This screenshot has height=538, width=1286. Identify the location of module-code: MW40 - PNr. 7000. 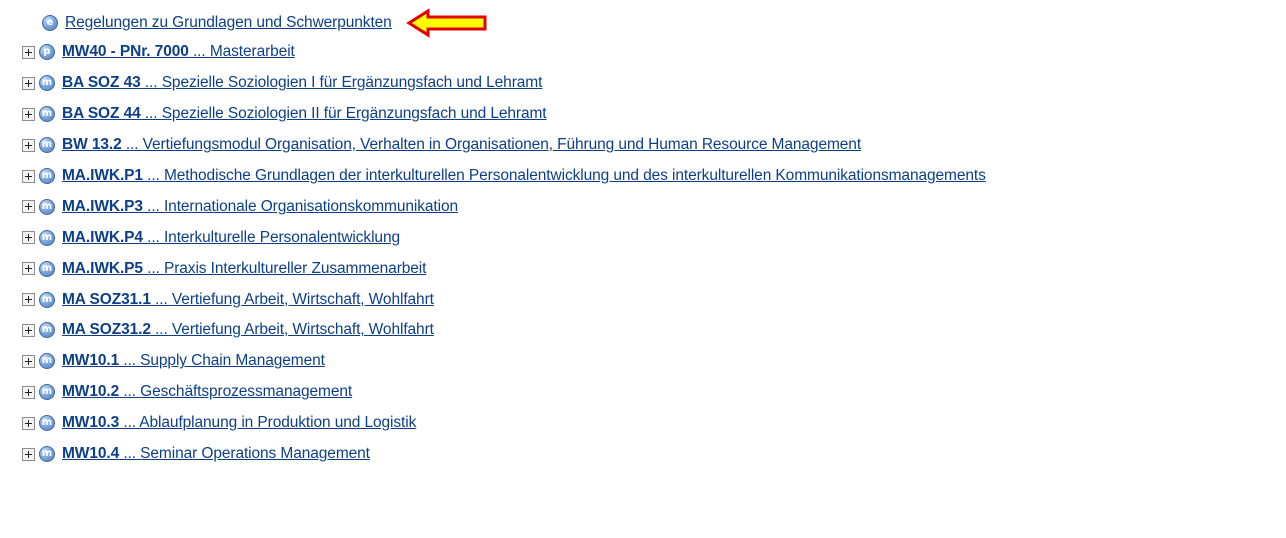
(125, 52).